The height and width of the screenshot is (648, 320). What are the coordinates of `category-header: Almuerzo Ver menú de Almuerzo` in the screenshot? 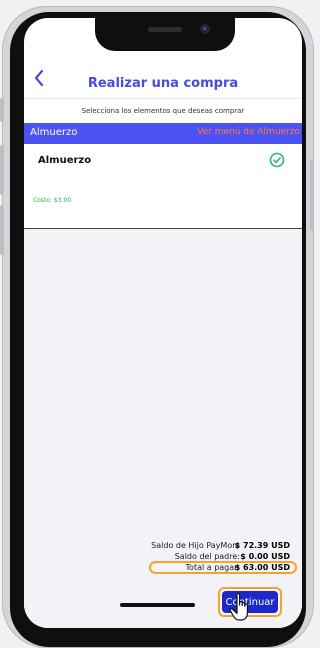 It's located at (163, 133).